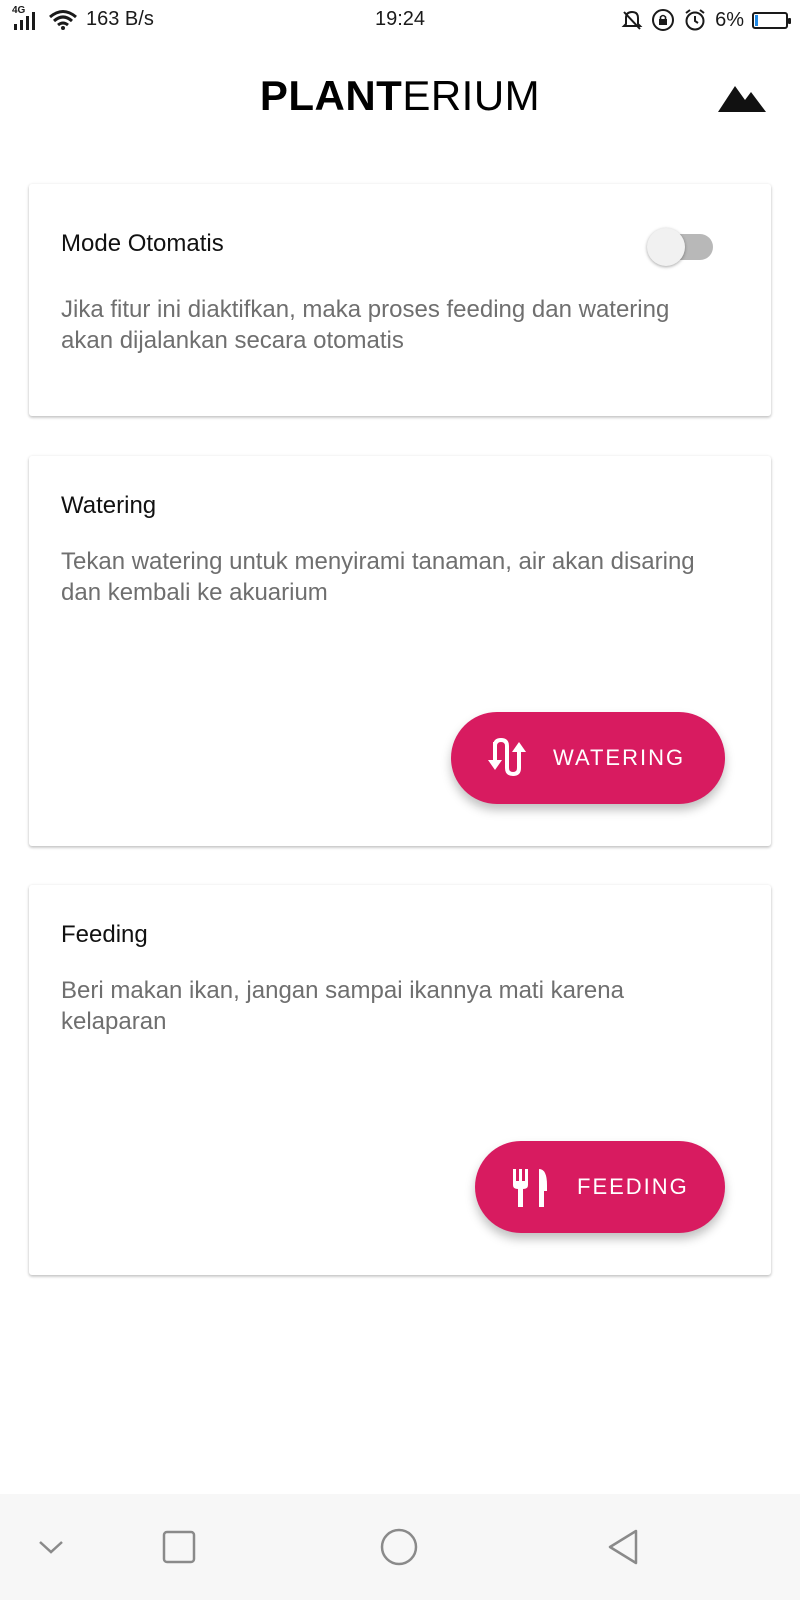 The image size is (800, 1600). I want to click on auto-mode-toggle, so click(682, 247).